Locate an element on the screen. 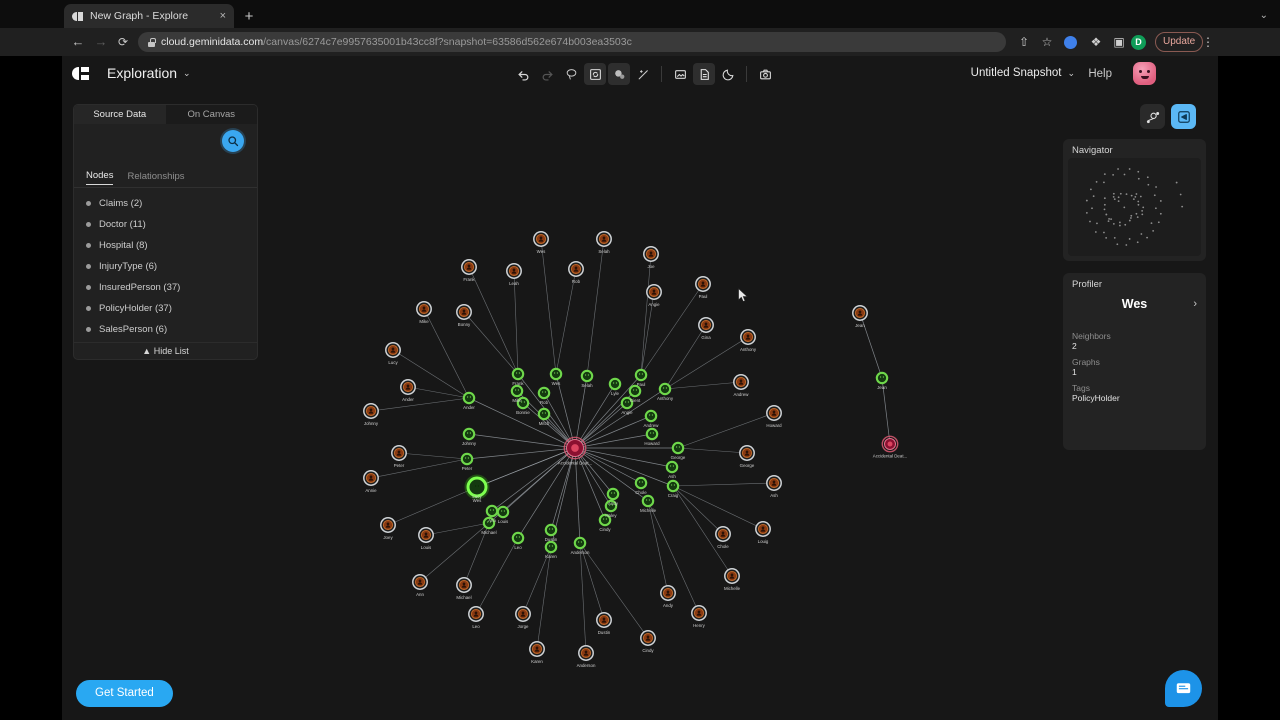 Image resolution: width=1280 pixels, height=720 pixels. extensions-icon: ❖ is located at coordinates (1096, 42).